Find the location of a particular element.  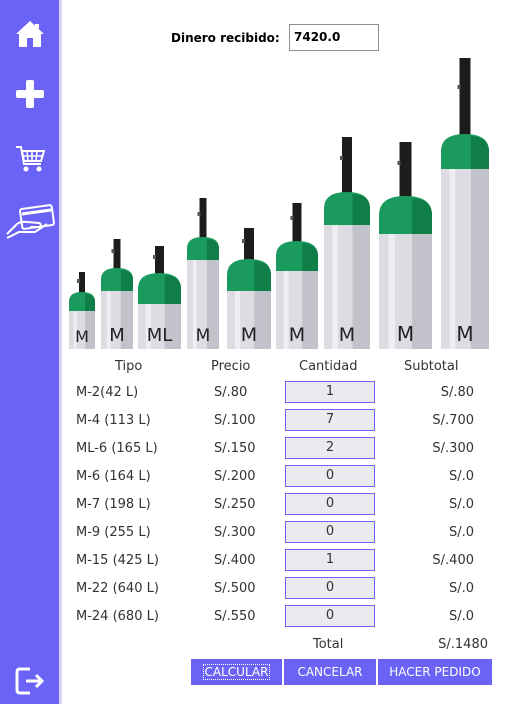

row-tipo: M-4 (113 L) is located at coordinates (113, 420).